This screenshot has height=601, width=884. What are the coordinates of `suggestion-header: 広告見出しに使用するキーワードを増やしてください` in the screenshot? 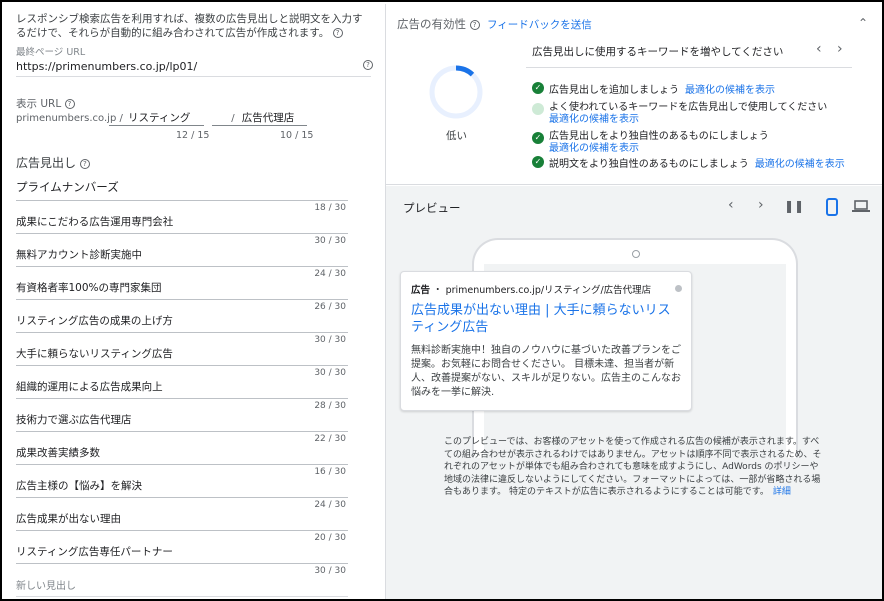 It's located at (658, 52).